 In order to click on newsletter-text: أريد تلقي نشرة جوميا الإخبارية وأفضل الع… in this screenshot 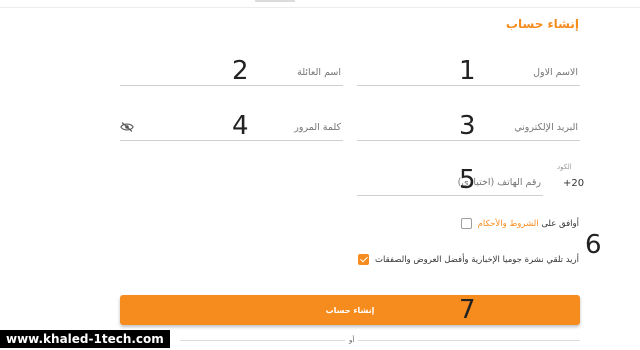, I will do `click(477, 259)`.